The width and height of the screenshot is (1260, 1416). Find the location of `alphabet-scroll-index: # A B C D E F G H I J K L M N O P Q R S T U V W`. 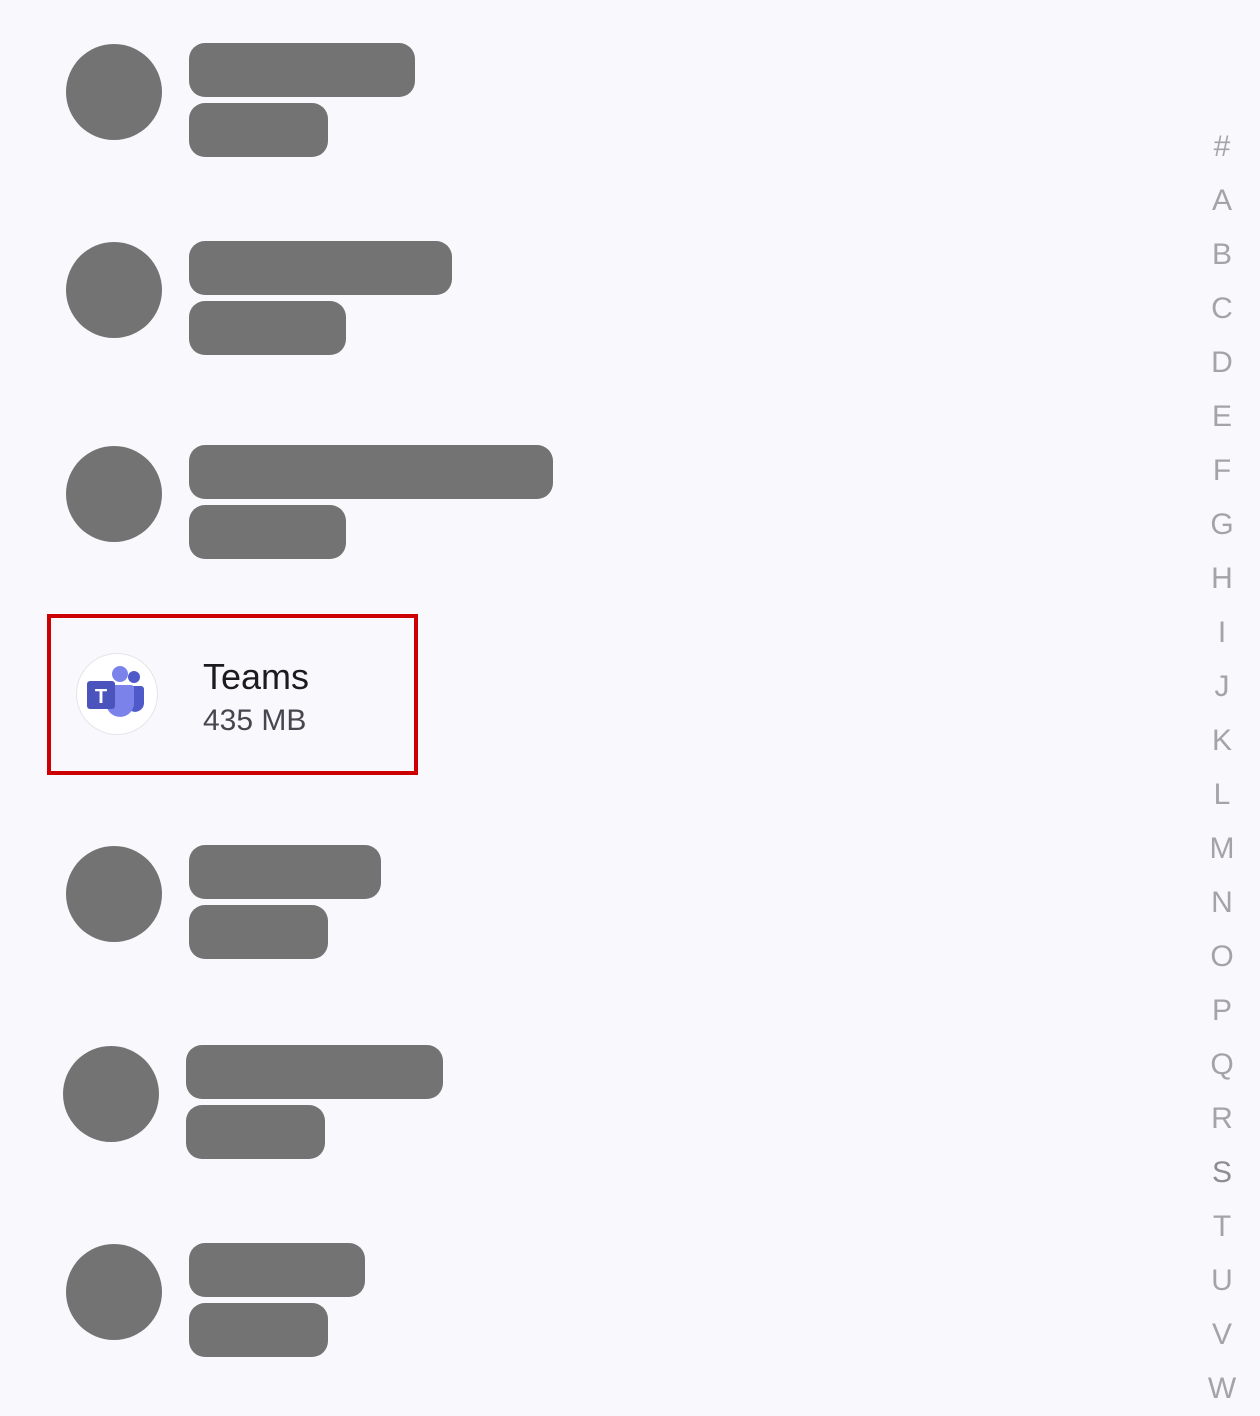

alphabet-scroll-index: # A B C D E F G H I J K L M N O P Q R S T U V W is located at coordinates (1222, 768).